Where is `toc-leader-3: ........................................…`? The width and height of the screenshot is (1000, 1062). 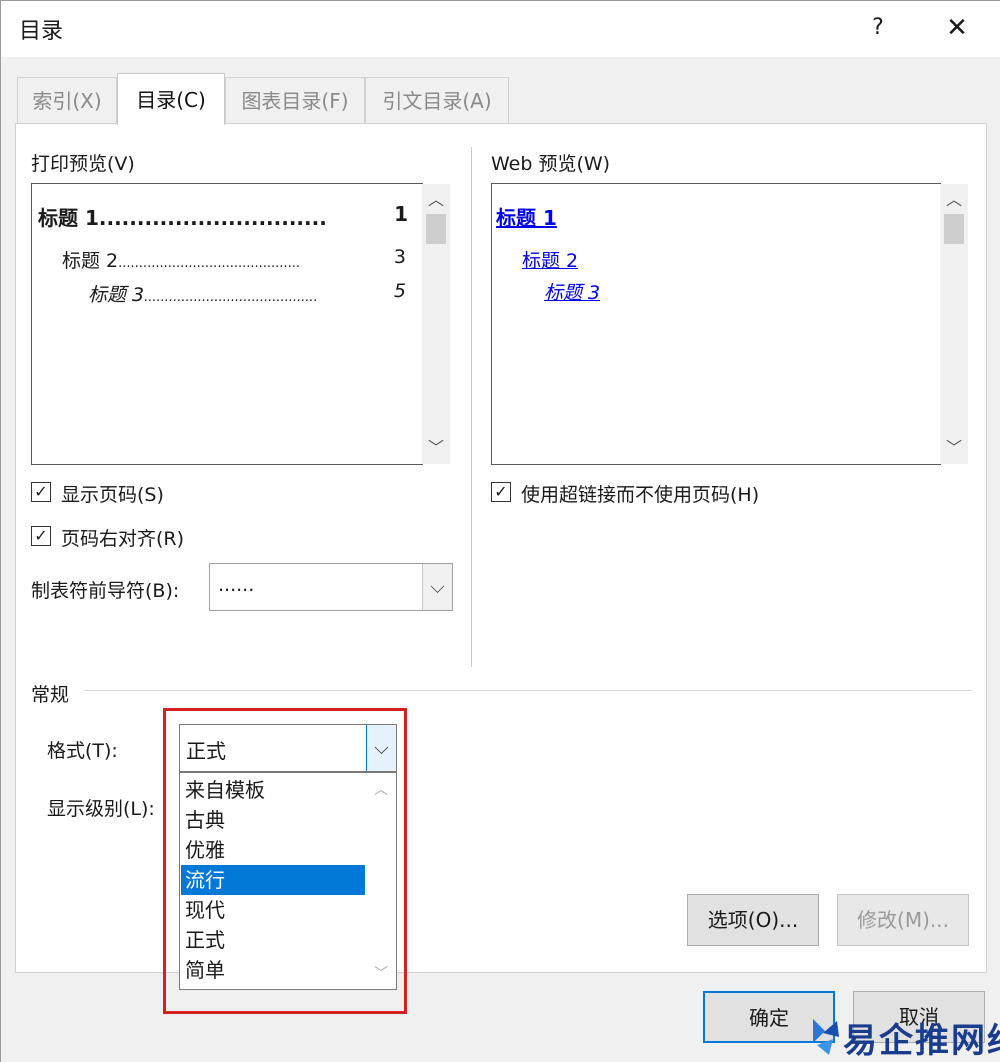 toc-leader-3: ........................................… is located at coordinates (231, 297).